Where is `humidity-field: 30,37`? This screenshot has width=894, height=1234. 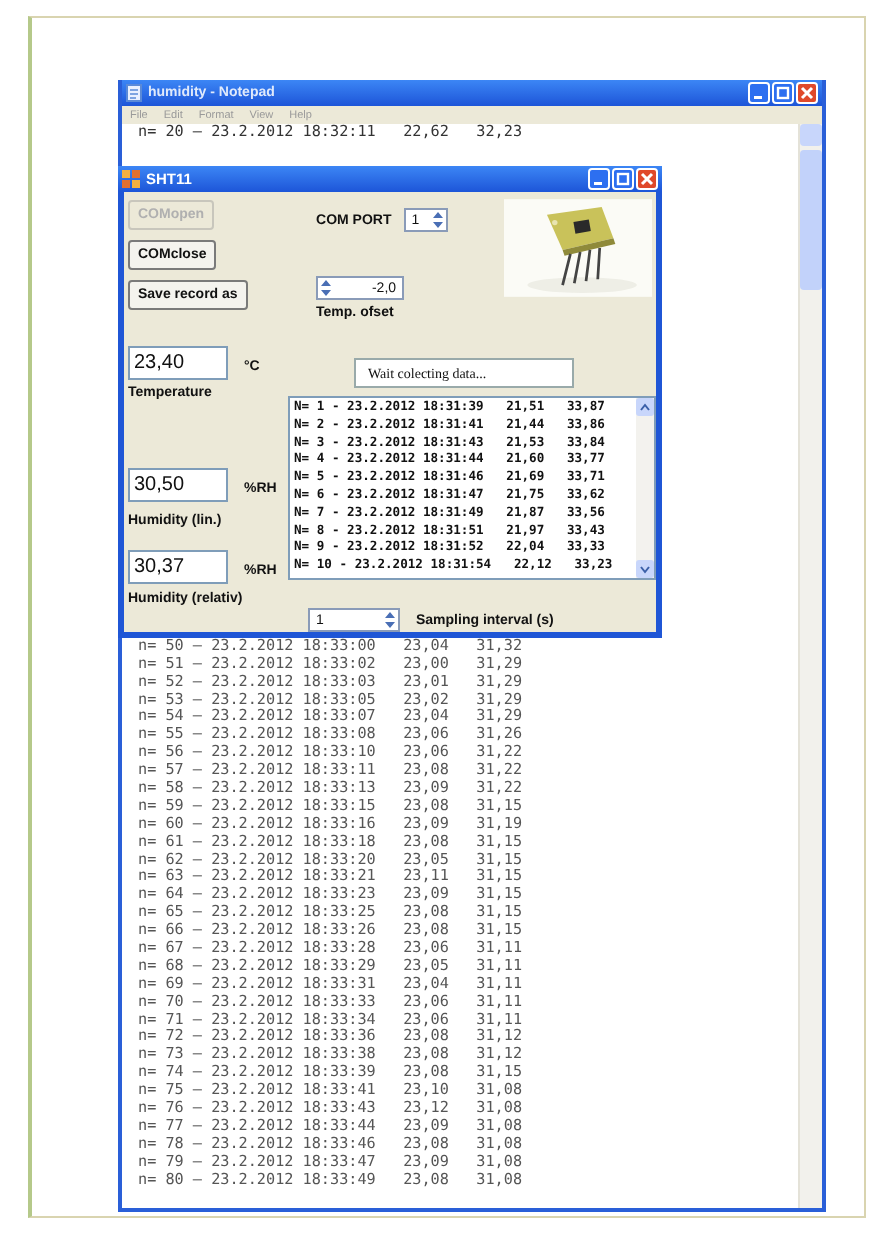 humidity-field: 30,37 is located at coordinates (178, 567).